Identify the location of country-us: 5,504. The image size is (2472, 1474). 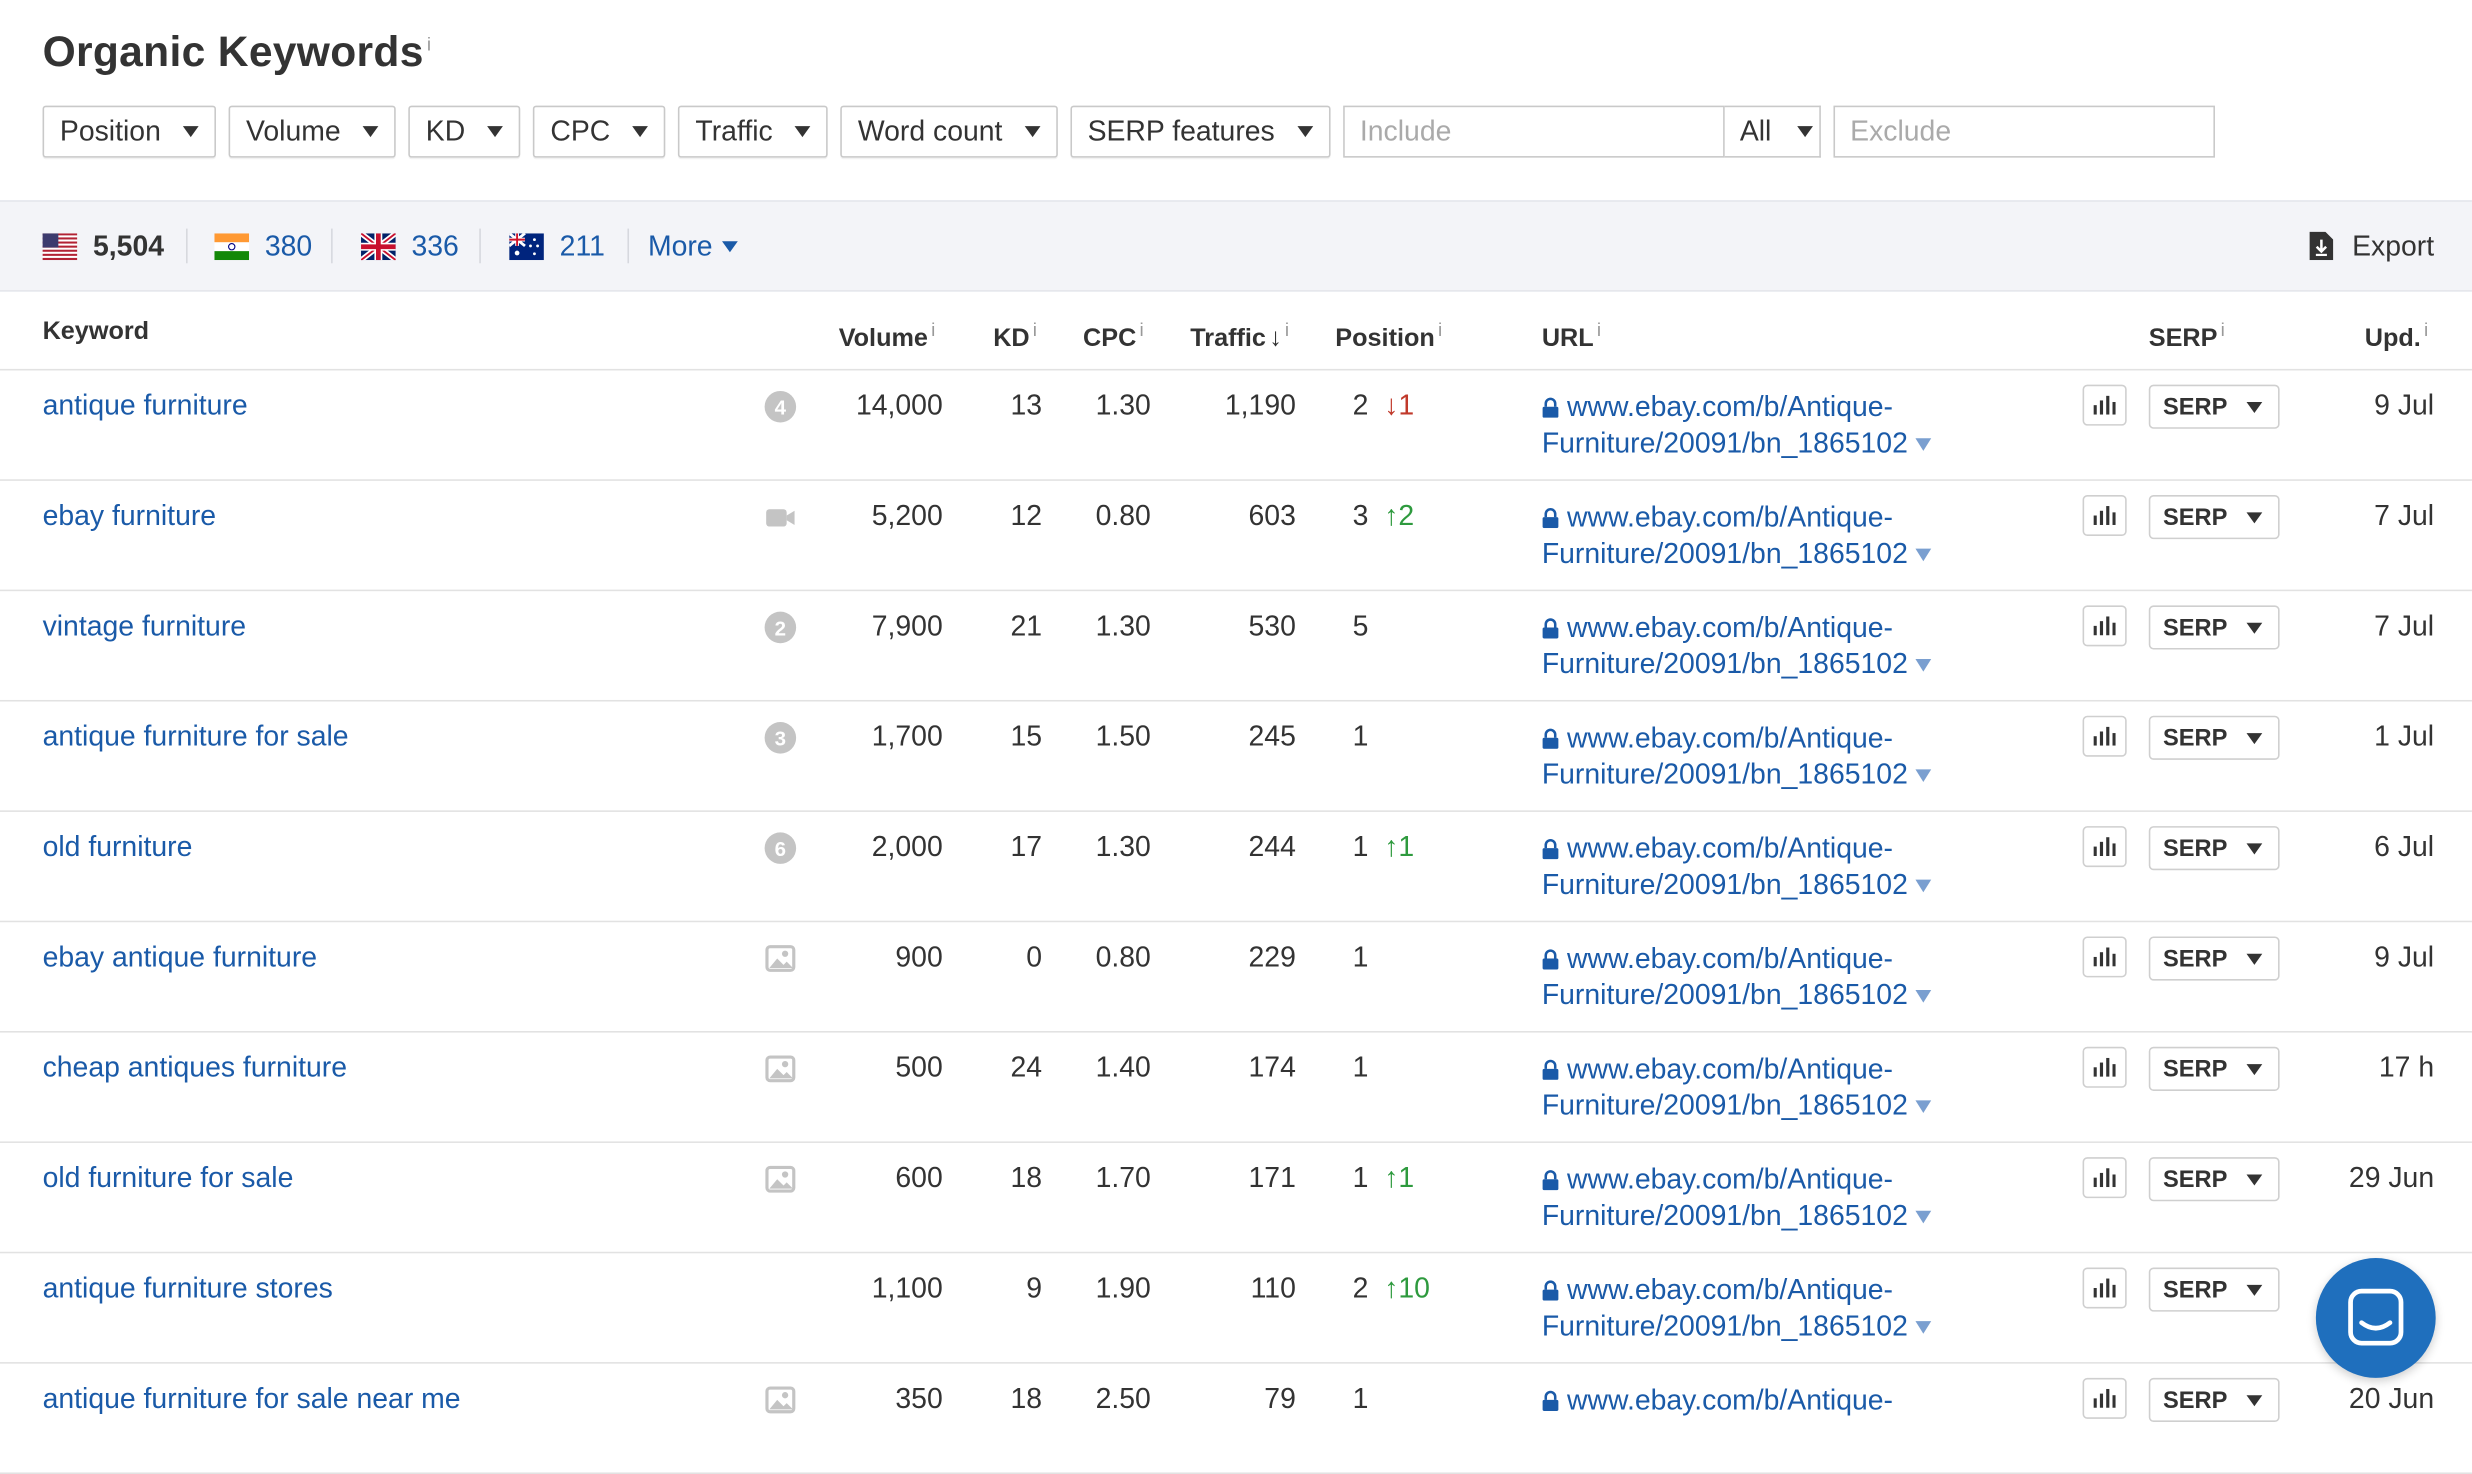
(103, 246).